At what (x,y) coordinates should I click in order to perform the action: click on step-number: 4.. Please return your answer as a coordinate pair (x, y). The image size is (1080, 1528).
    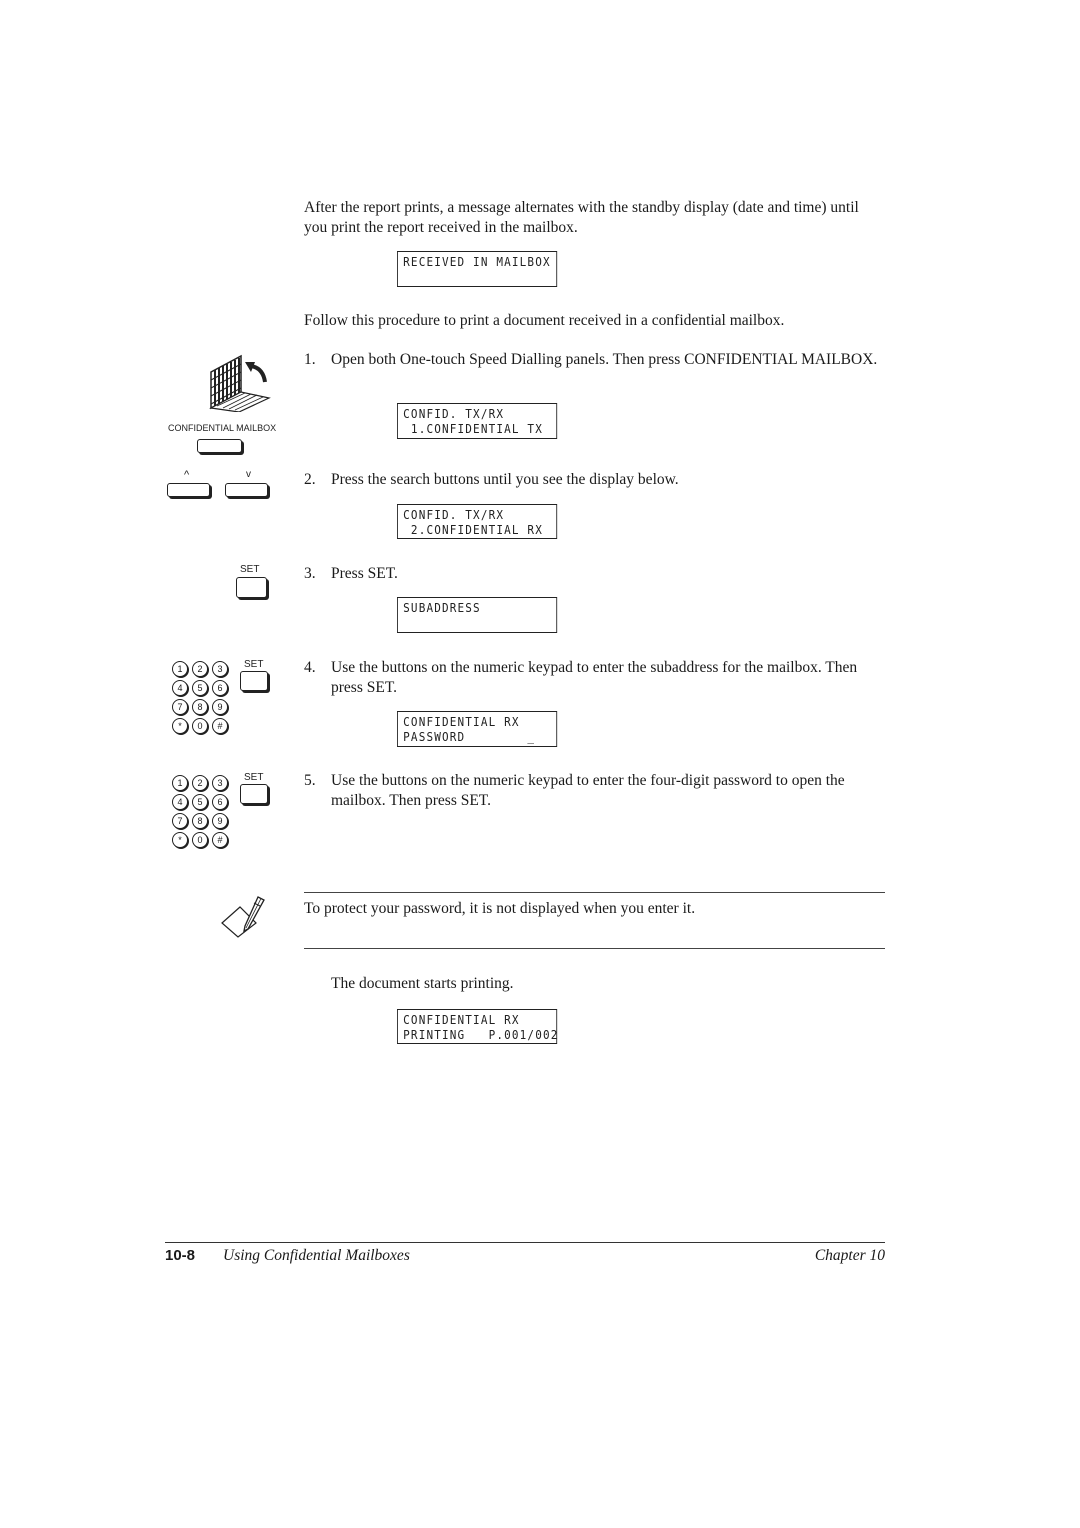
    Looking at the image, I should click on (310, 667).